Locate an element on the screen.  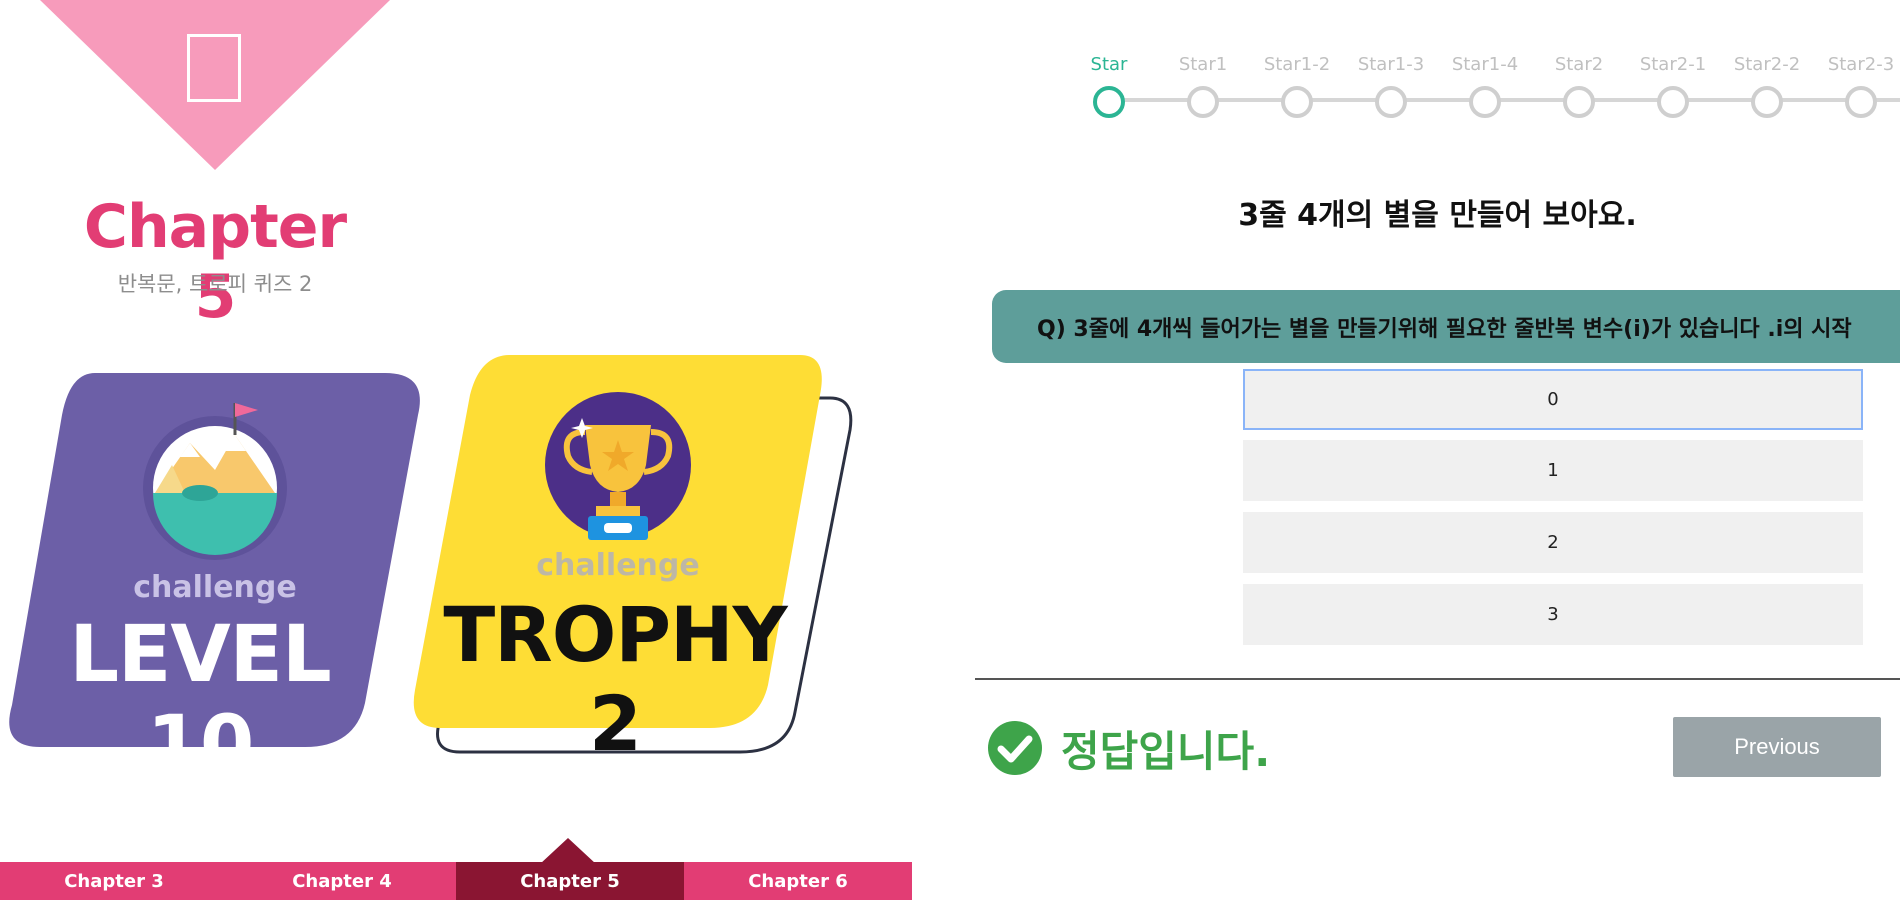
level-card: challenge LEVEL 10 is located at coordinates (215, 577).